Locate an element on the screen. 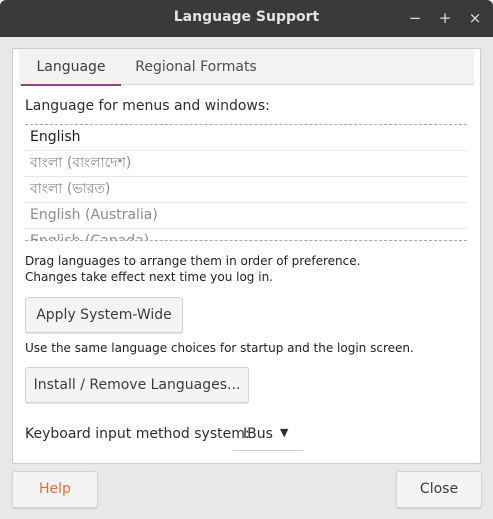 The height and width of the screenshot is (519, 493). language-item-bangla-bd: বাংলা (বাংলাদেশ) is located at coordinates (246, 164).